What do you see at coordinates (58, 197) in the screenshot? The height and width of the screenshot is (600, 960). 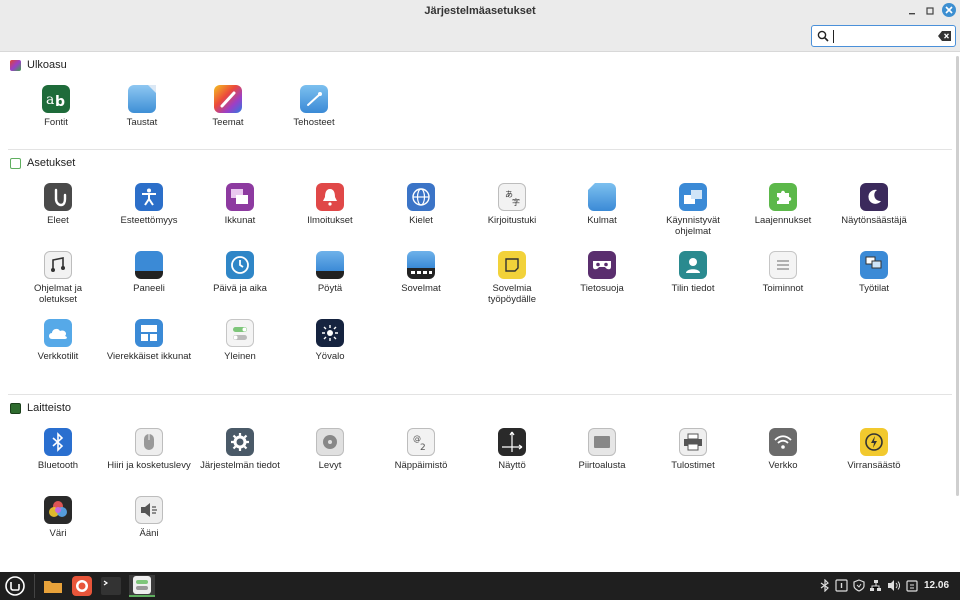 I see `hand-icon` at bounding box center [58, 197].